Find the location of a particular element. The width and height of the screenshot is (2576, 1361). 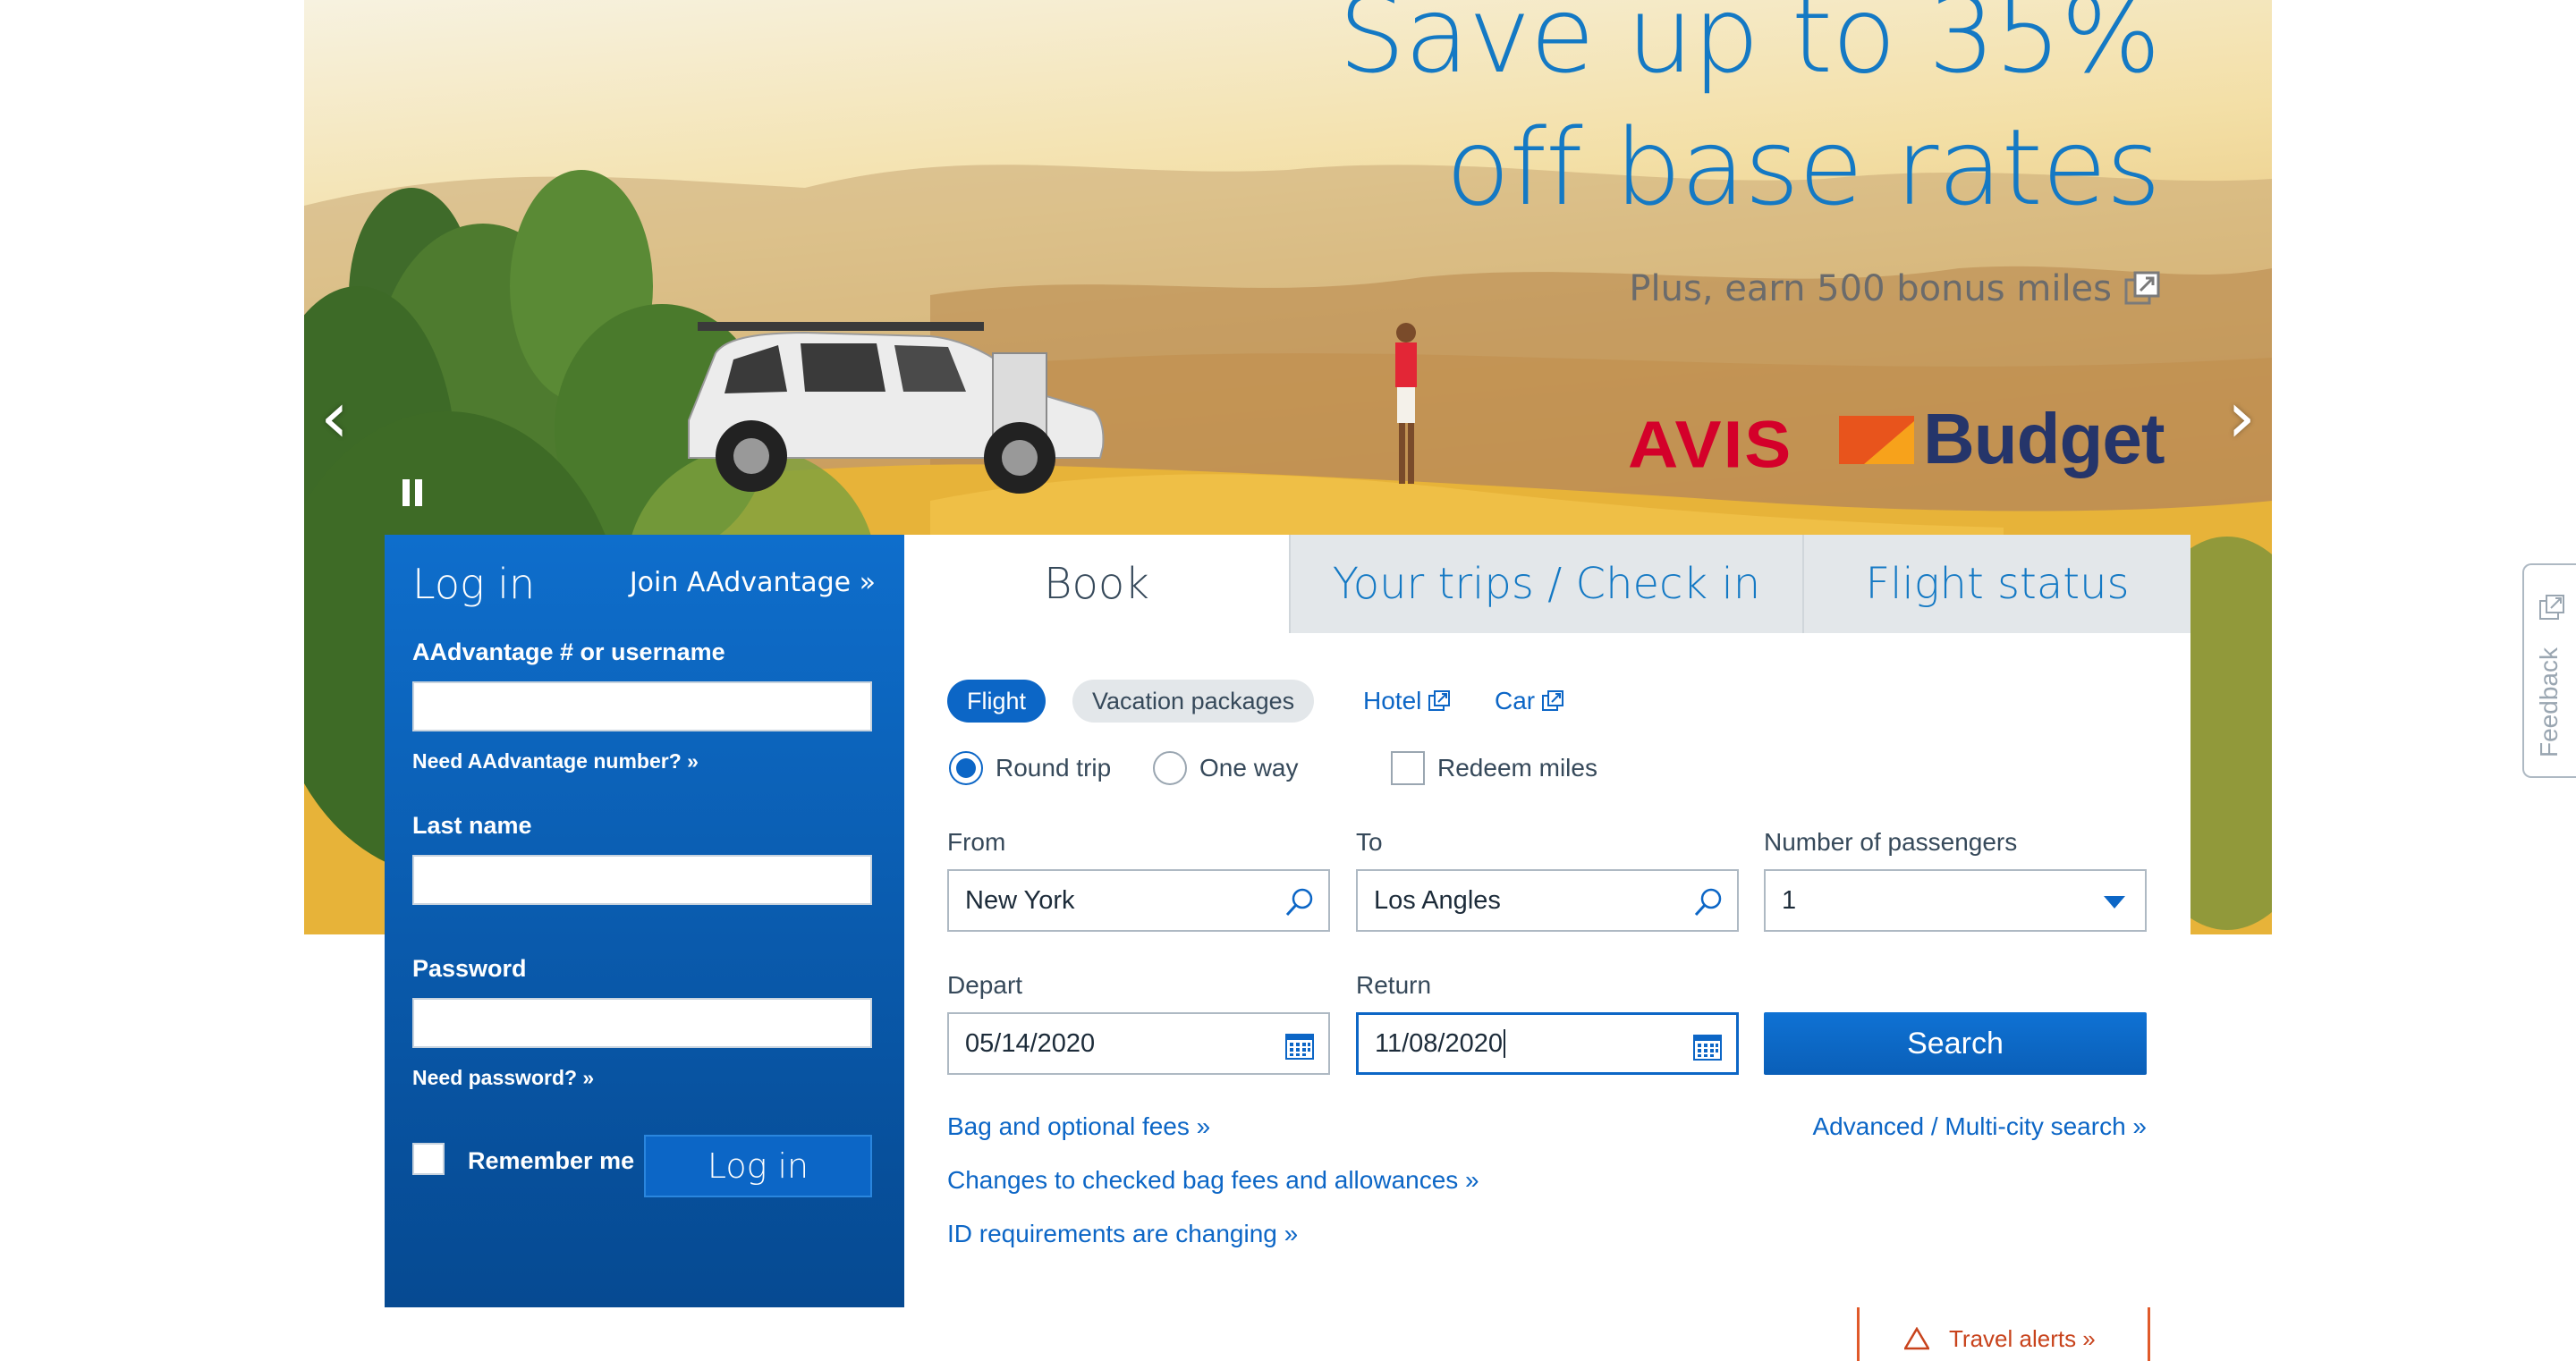

travel-alerts-banner: Travel alerts » is located at coordinates (2003, 1334).